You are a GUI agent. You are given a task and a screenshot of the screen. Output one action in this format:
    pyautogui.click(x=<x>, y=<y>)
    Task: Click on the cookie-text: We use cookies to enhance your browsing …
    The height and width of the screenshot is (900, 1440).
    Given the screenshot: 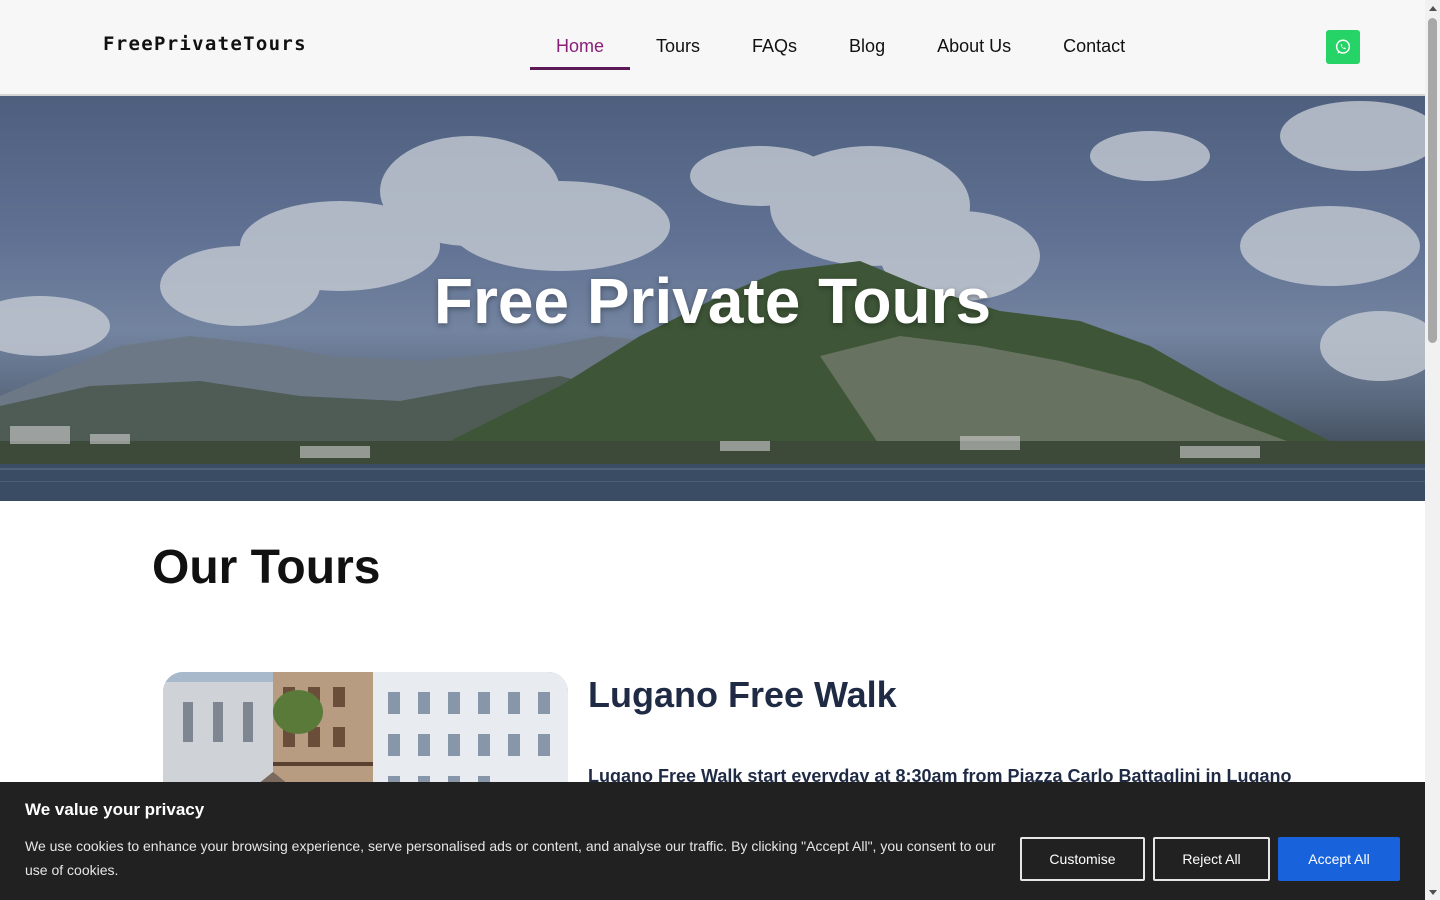 What is the action you would take?
    pyautogui.click(x=510, y=858)
    